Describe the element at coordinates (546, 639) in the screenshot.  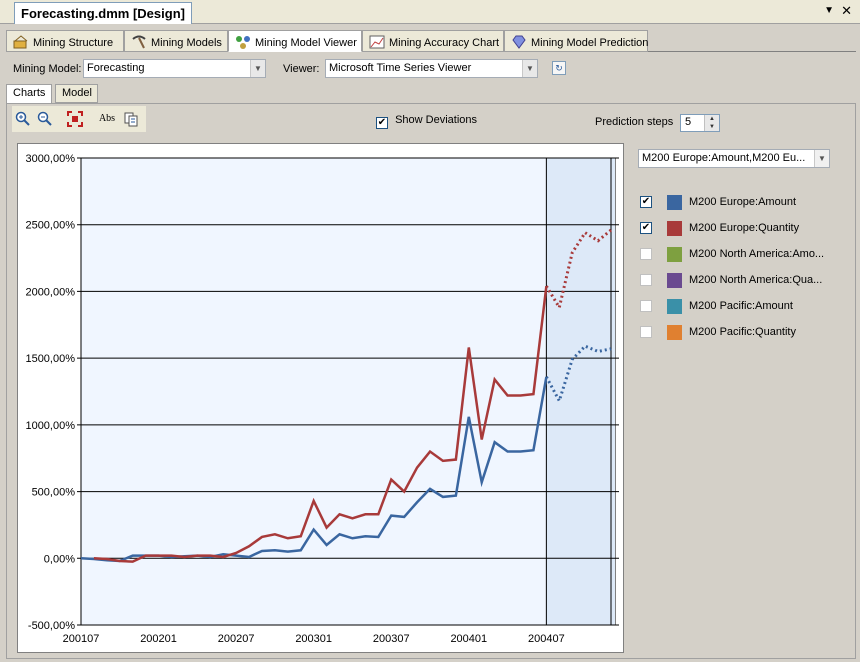
I see `x-tick-label: 200407` at that location.